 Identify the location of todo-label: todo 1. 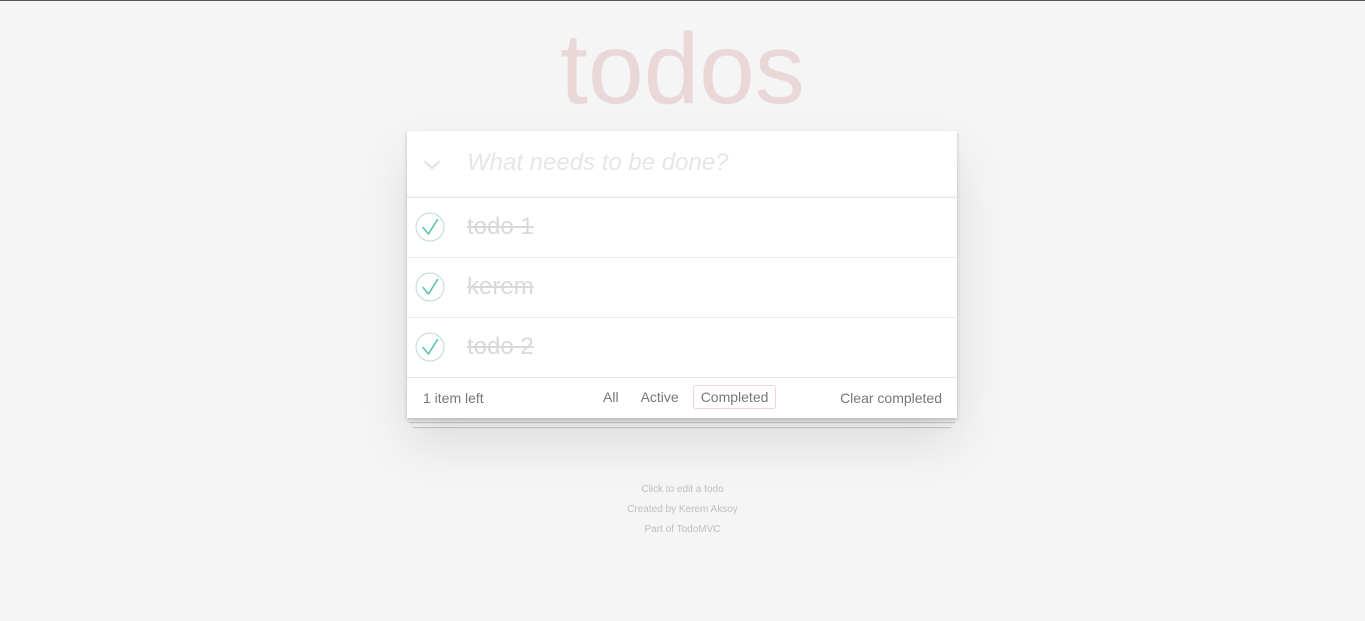
(500, 227).